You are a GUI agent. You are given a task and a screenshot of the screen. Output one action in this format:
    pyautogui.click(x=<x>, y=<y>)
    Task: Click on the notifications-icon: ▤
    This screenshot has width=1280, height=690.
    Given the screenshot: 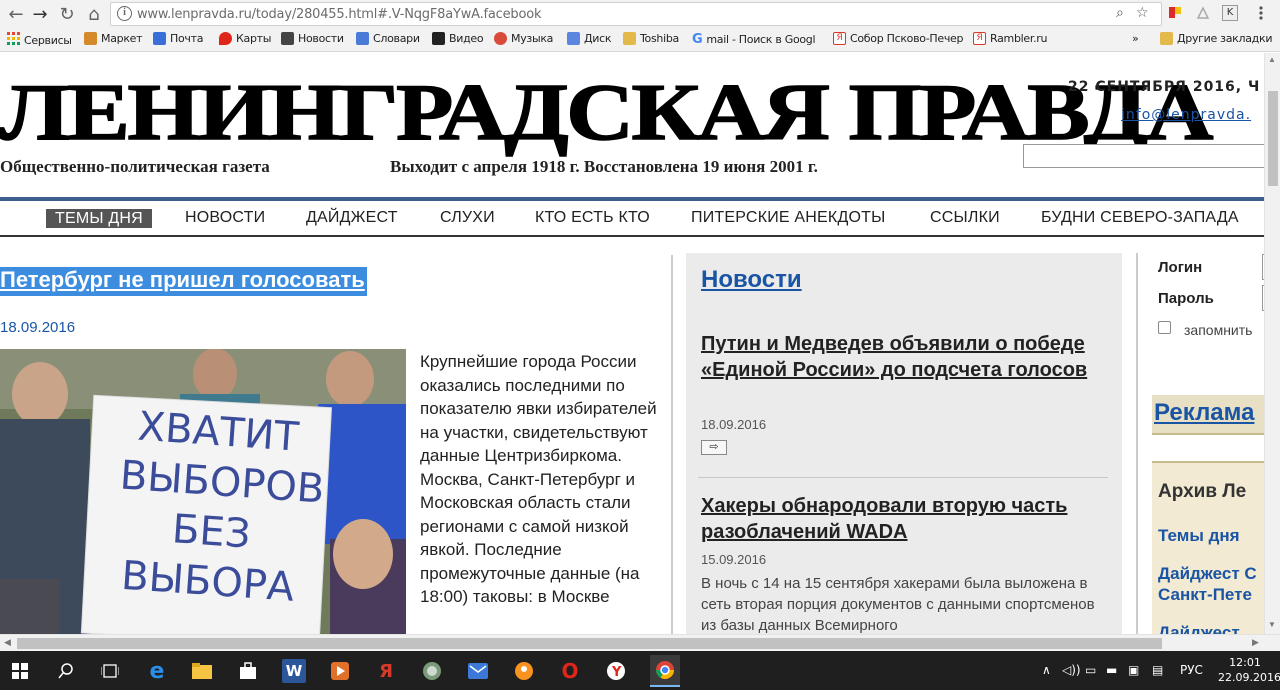 What is the action you would take?
    pyautogui.click(x=1157, y=670)
    